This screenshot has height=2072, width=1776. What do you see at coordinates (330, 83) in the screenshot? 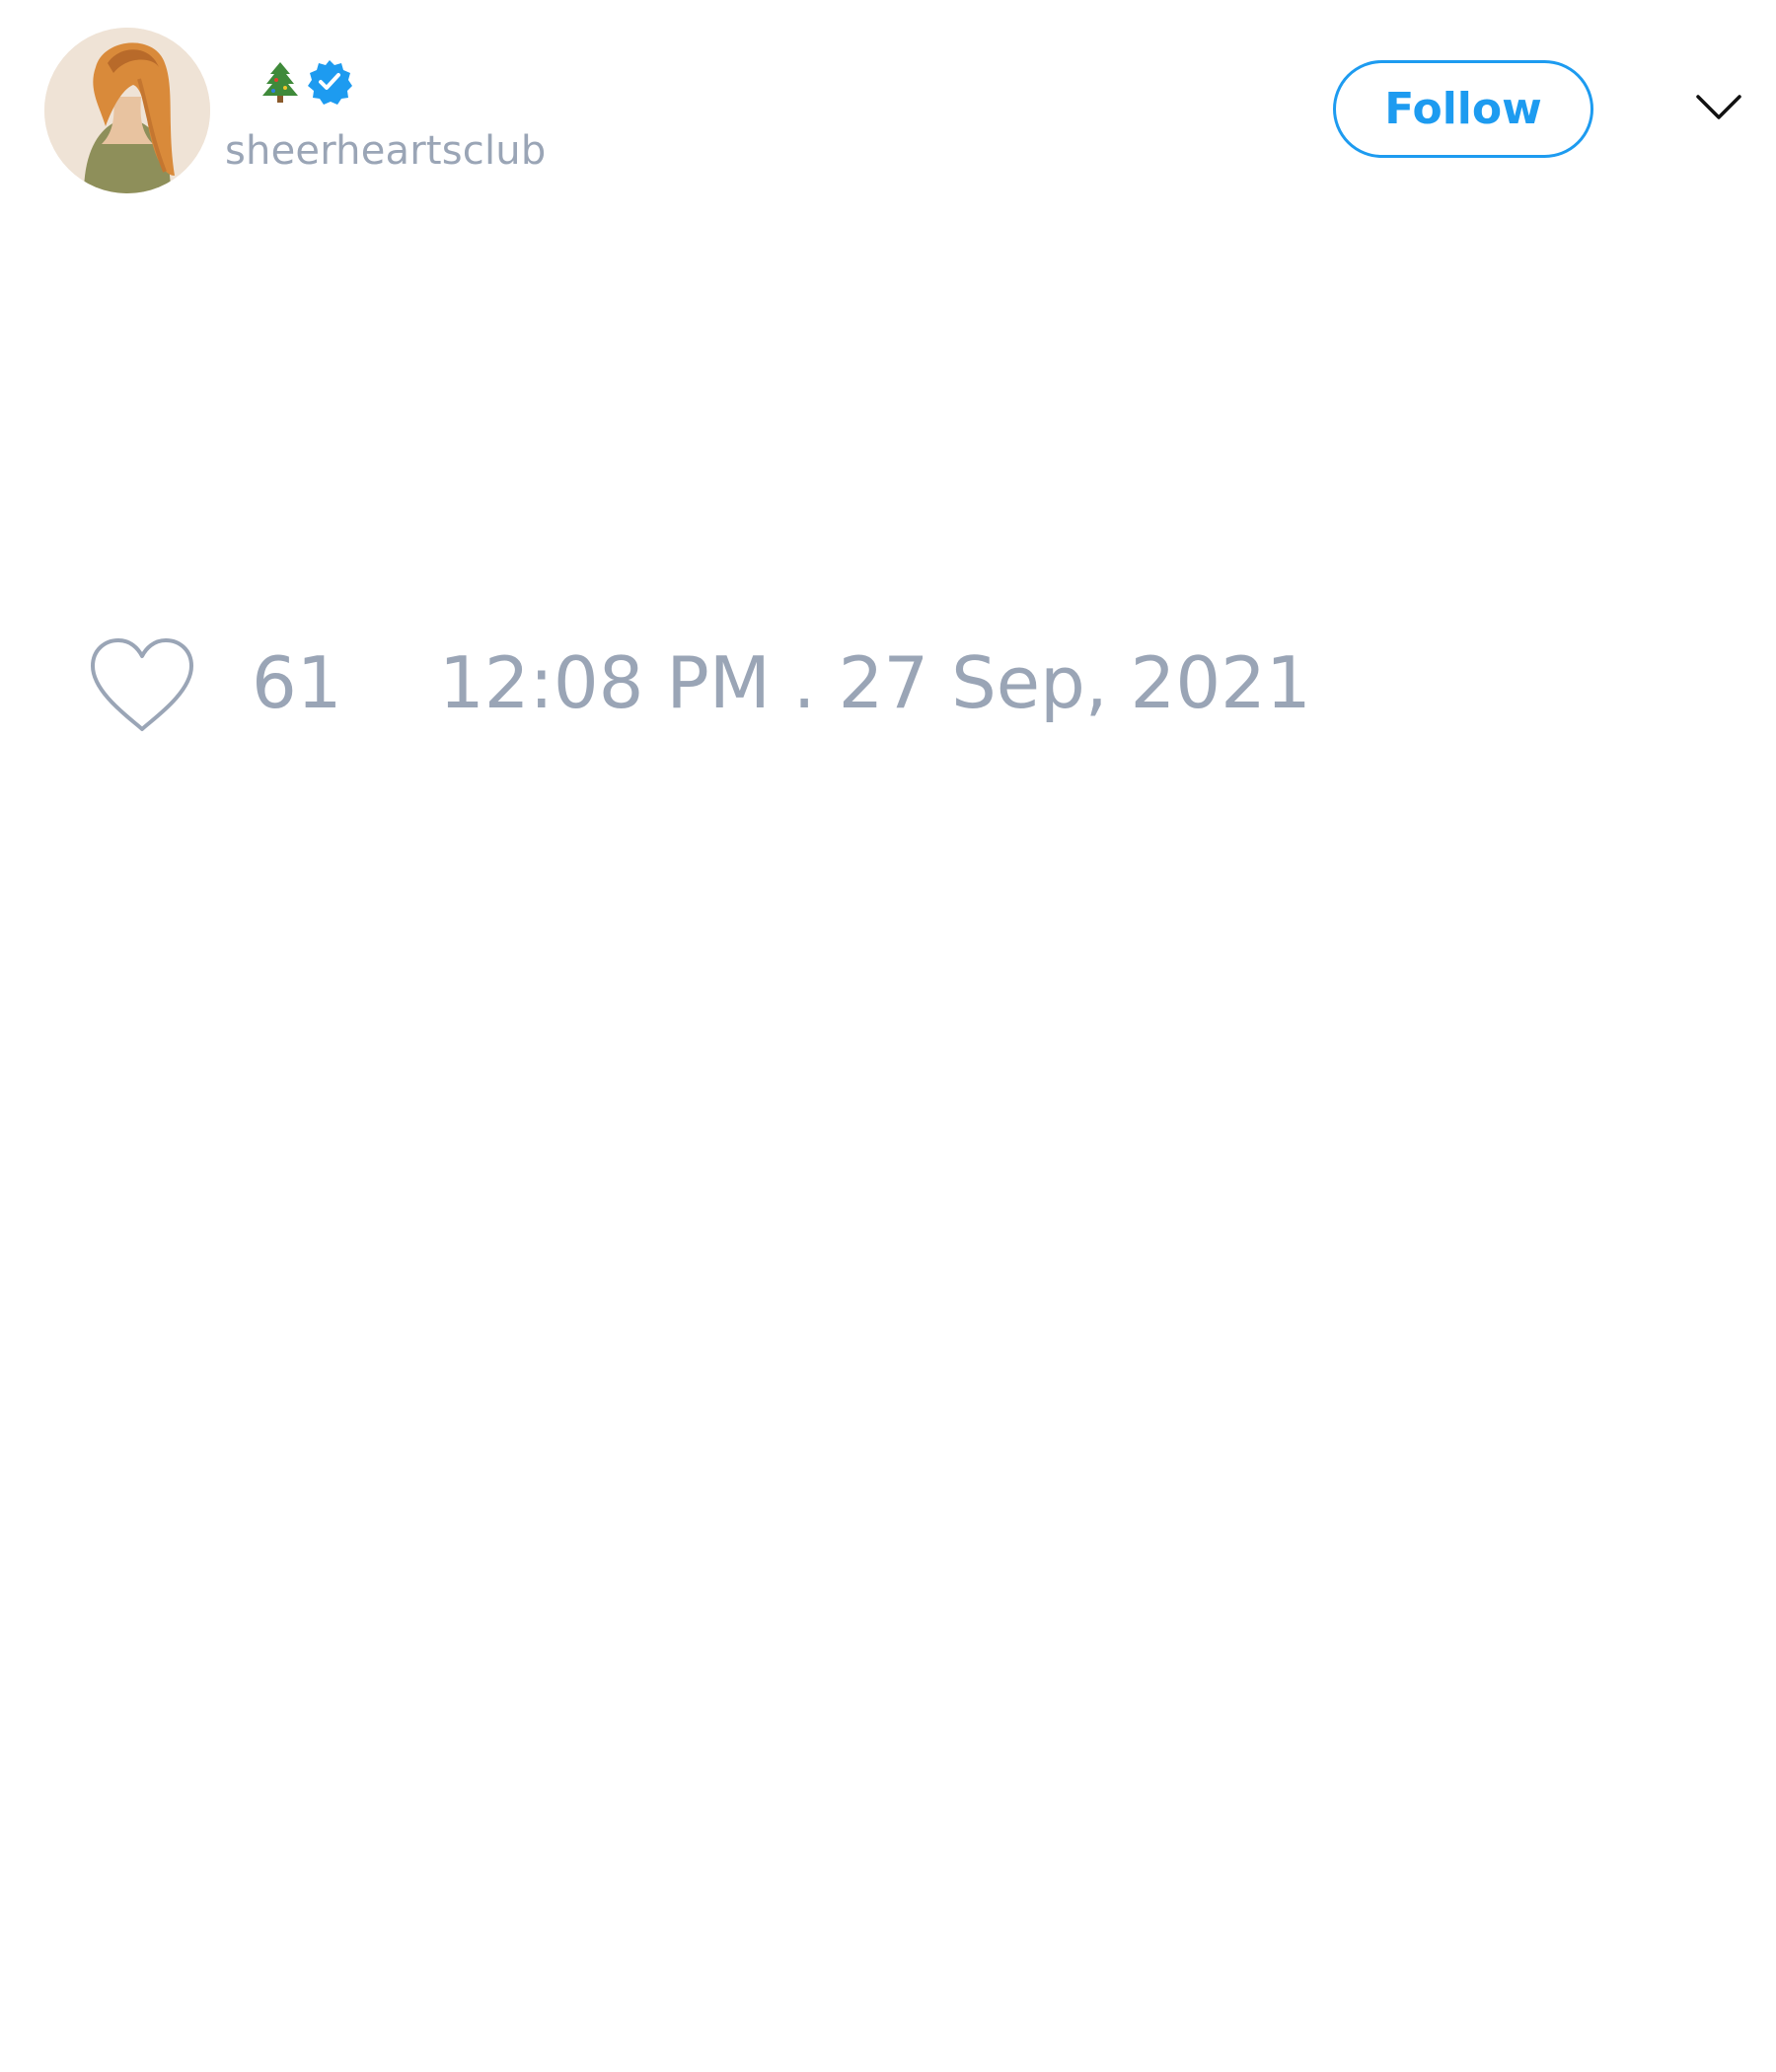
I see `verified-badge-icon` at bounding box center [330, 83].